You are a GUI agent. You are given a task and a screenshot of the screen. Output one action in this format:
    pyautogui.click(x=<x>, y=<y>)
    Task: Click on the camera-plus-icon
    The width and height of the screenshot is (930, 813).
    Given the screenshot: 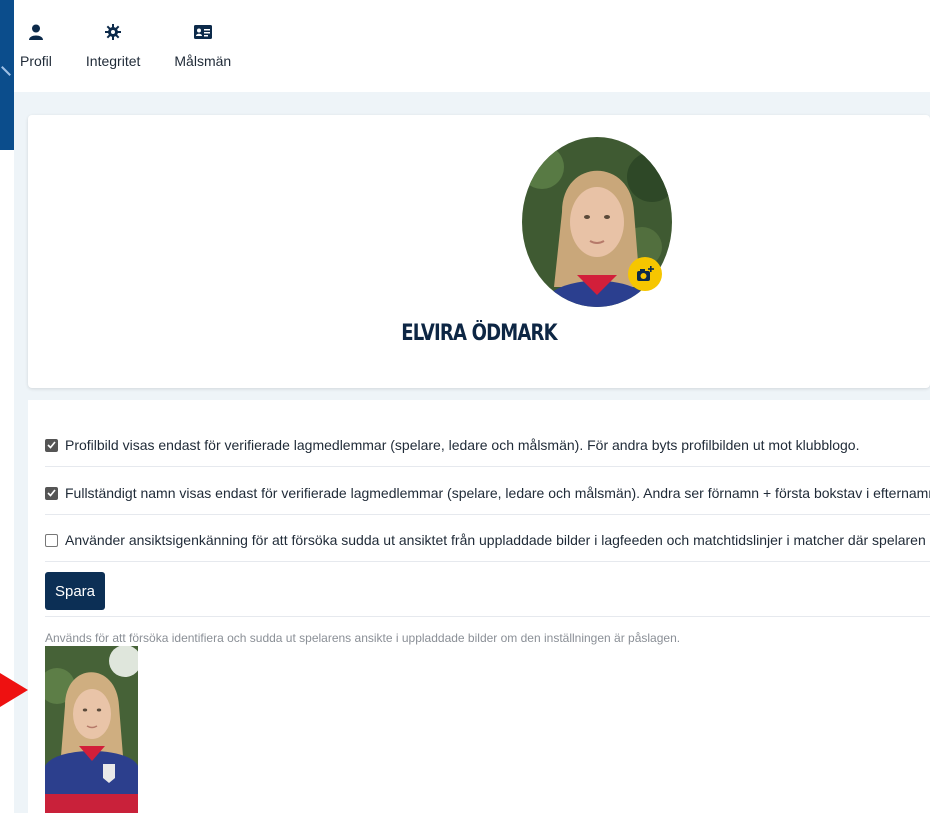 What is the action you would take?
    pyautogui.click(x=645, y=273)
    